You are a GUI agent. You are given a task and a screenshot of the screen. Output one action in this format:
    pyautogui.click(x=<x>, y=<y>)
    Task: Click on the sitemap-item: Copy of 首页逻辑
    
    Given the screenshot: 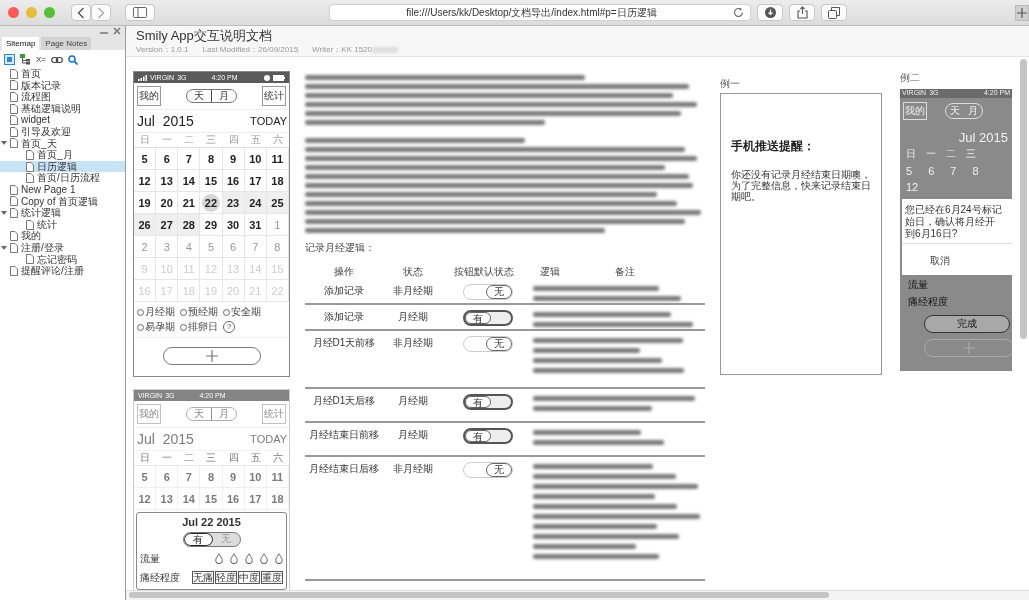 What is the action you would take?
    pyautogui.click(x=62, y=201)
    